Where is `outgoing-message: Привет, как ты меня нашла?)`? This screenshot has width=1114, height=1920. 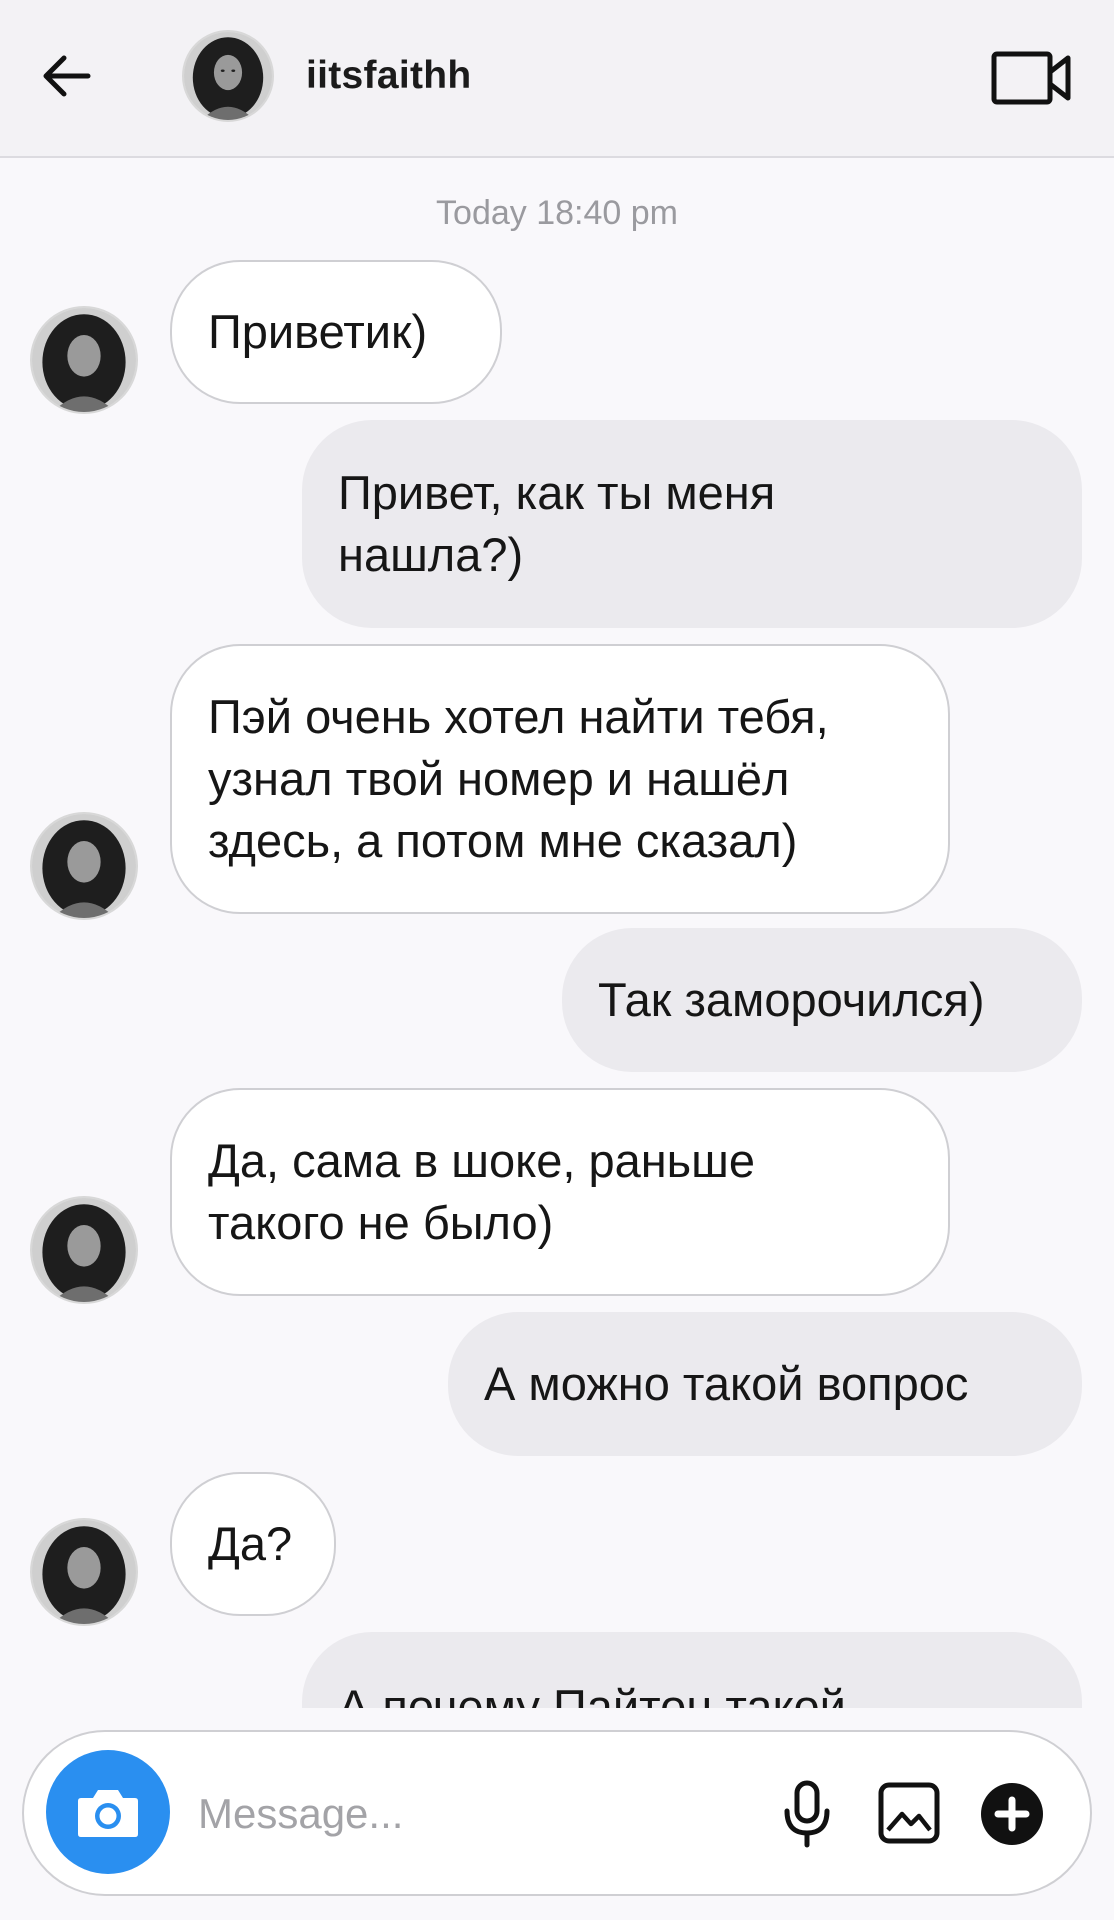
outgoing-message: Привет, как ты меня нашла?) is located at coordinates (692, 524).